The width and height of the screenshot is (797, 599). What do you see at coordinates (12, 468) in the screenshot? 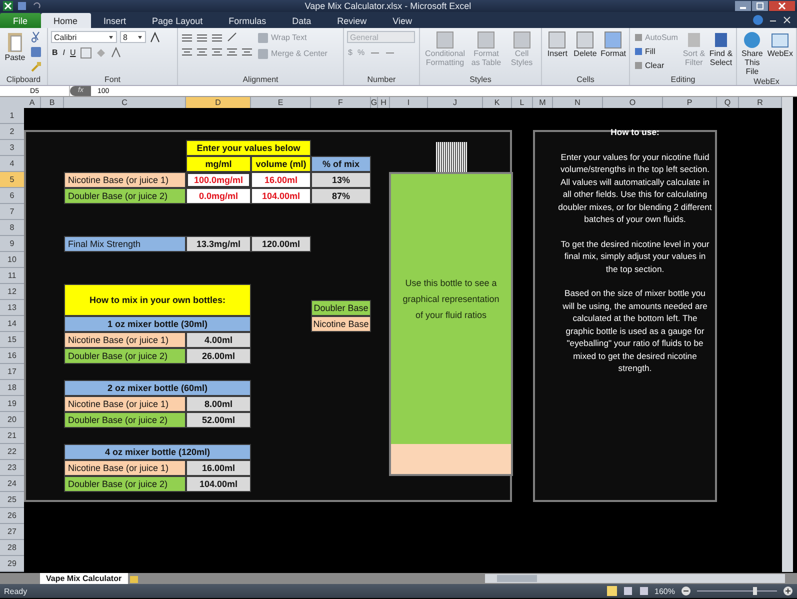
I see `row-header: 23` at bounding box center [12, 468].